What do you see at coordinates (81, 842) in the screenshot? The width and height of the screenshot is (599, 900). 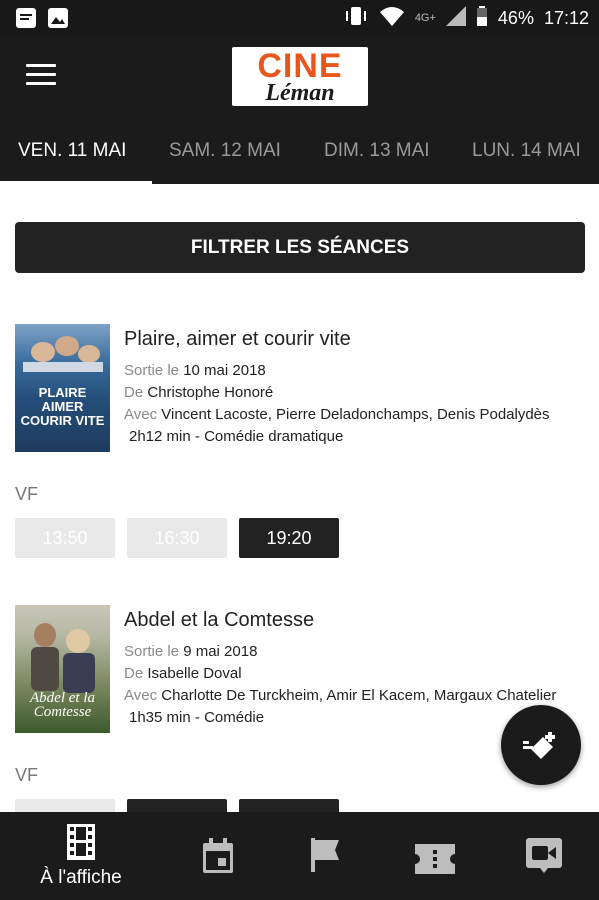 I see `film-icon` at bounding box center [81, 842].